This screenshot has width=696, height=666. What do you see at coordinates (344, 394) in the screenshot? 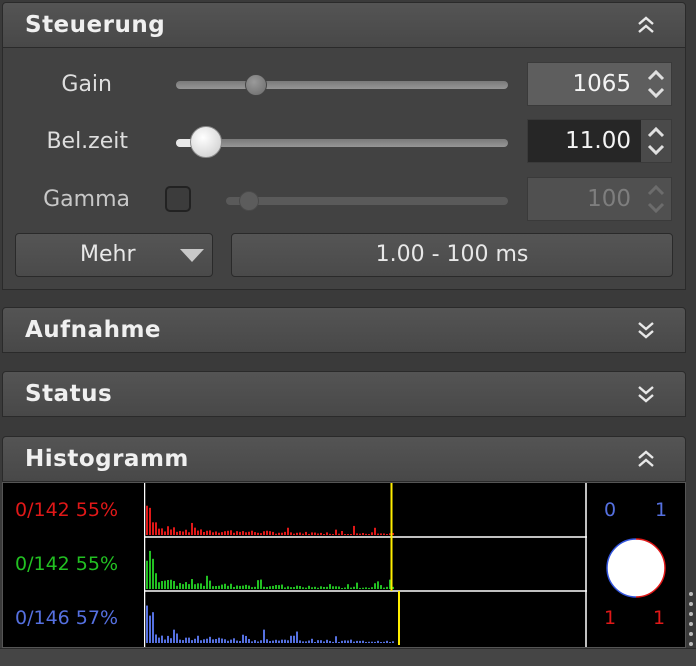
I see `status-panel-header: Status` at bounding box center [344, 394].